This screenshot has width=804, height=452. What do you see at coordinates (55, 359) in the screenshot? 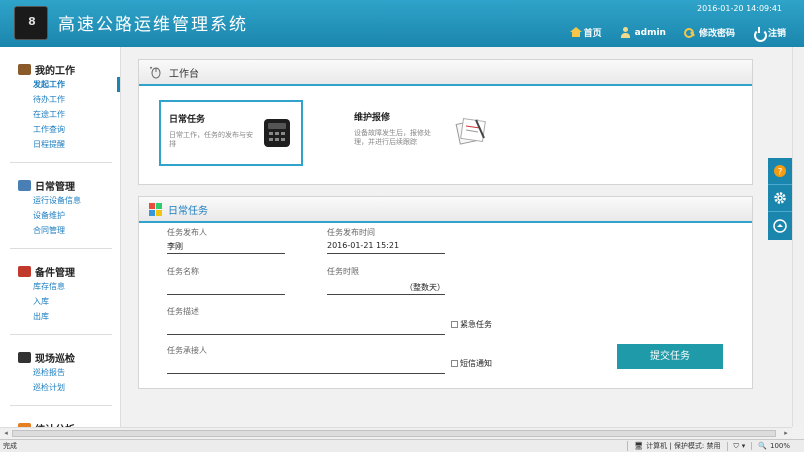
I see `sidebar-group-title: 现场巡检` at bounding box center [55, 359].